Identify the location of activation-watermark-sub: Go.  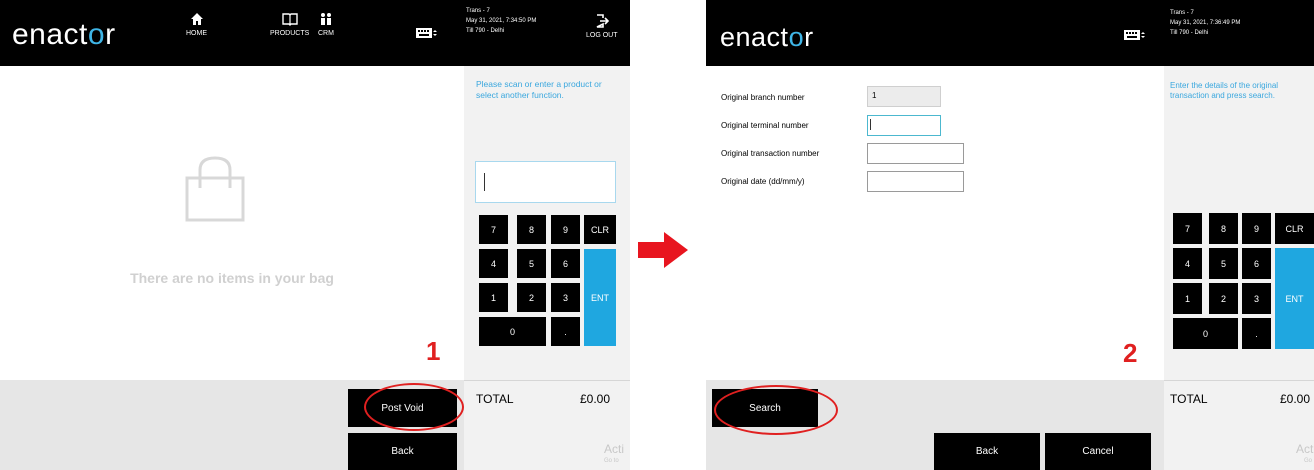
(1308, 461).